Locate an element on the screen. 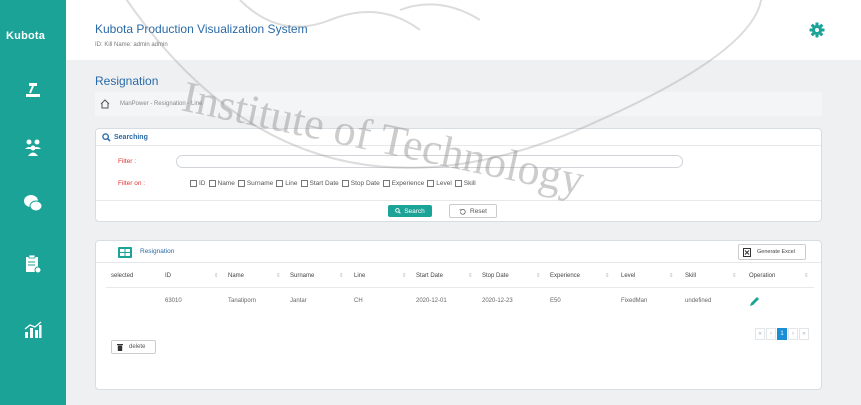  breadcrumb-text: ManPower - Resignation - Line is located at coordinates (161, 104).